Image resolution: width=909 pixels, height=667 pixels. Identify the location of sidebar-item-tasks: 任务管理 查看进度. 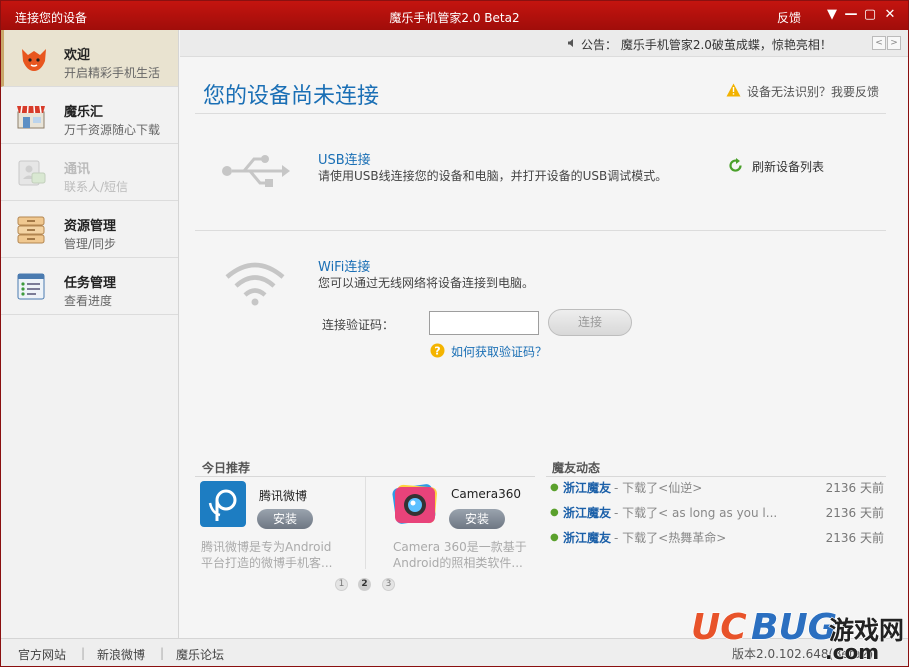
(89, 286).